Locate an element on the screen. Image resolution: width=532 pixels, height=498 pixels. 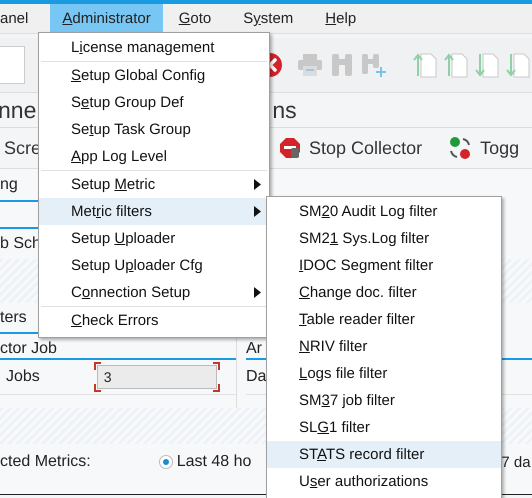
menu-bar-item: Administrator is located at coordinates (106, 18).